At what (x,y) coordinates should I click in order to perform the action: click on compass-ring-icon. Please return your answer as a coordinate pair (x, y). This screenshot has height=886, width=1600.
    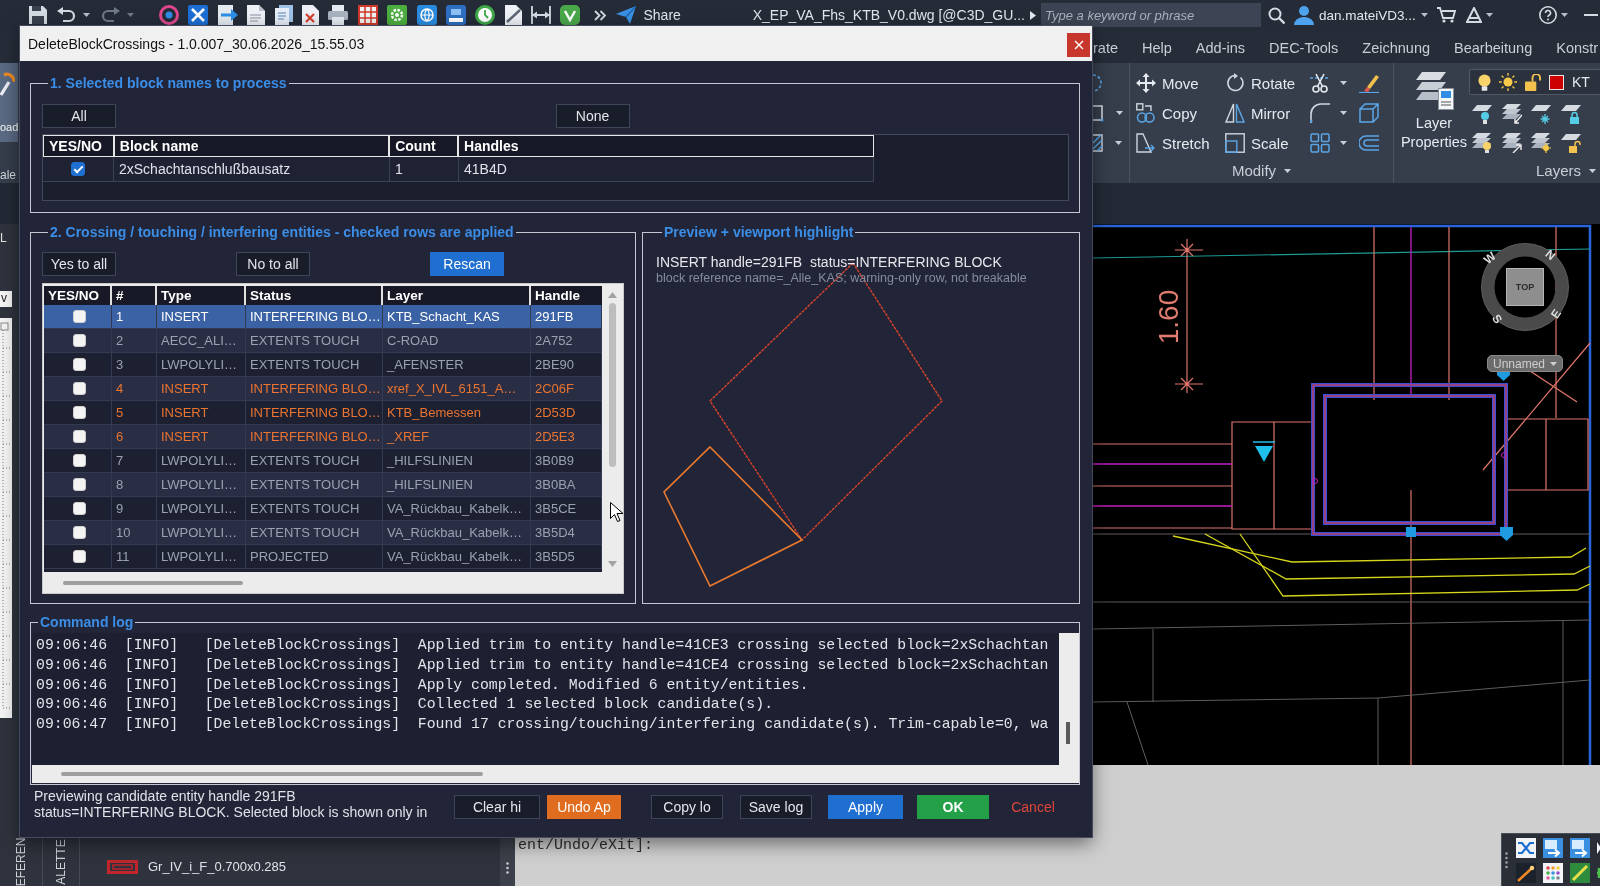
    Looking at the image, I should click on (1525, 287).